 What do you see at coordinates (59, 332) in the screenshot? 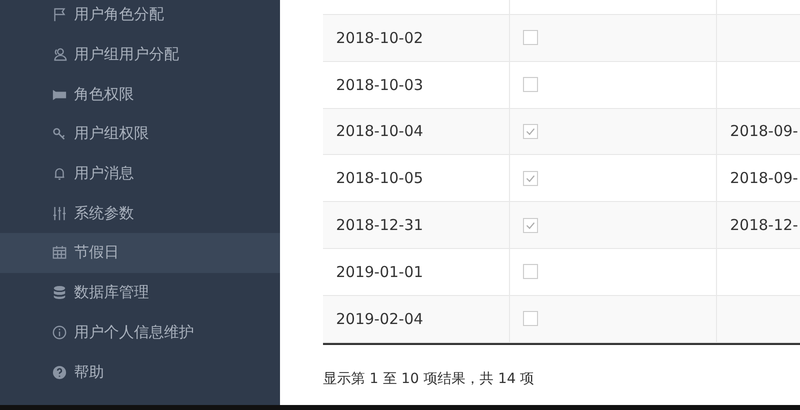
I see `info-icon` at bounding box center [59, 332].